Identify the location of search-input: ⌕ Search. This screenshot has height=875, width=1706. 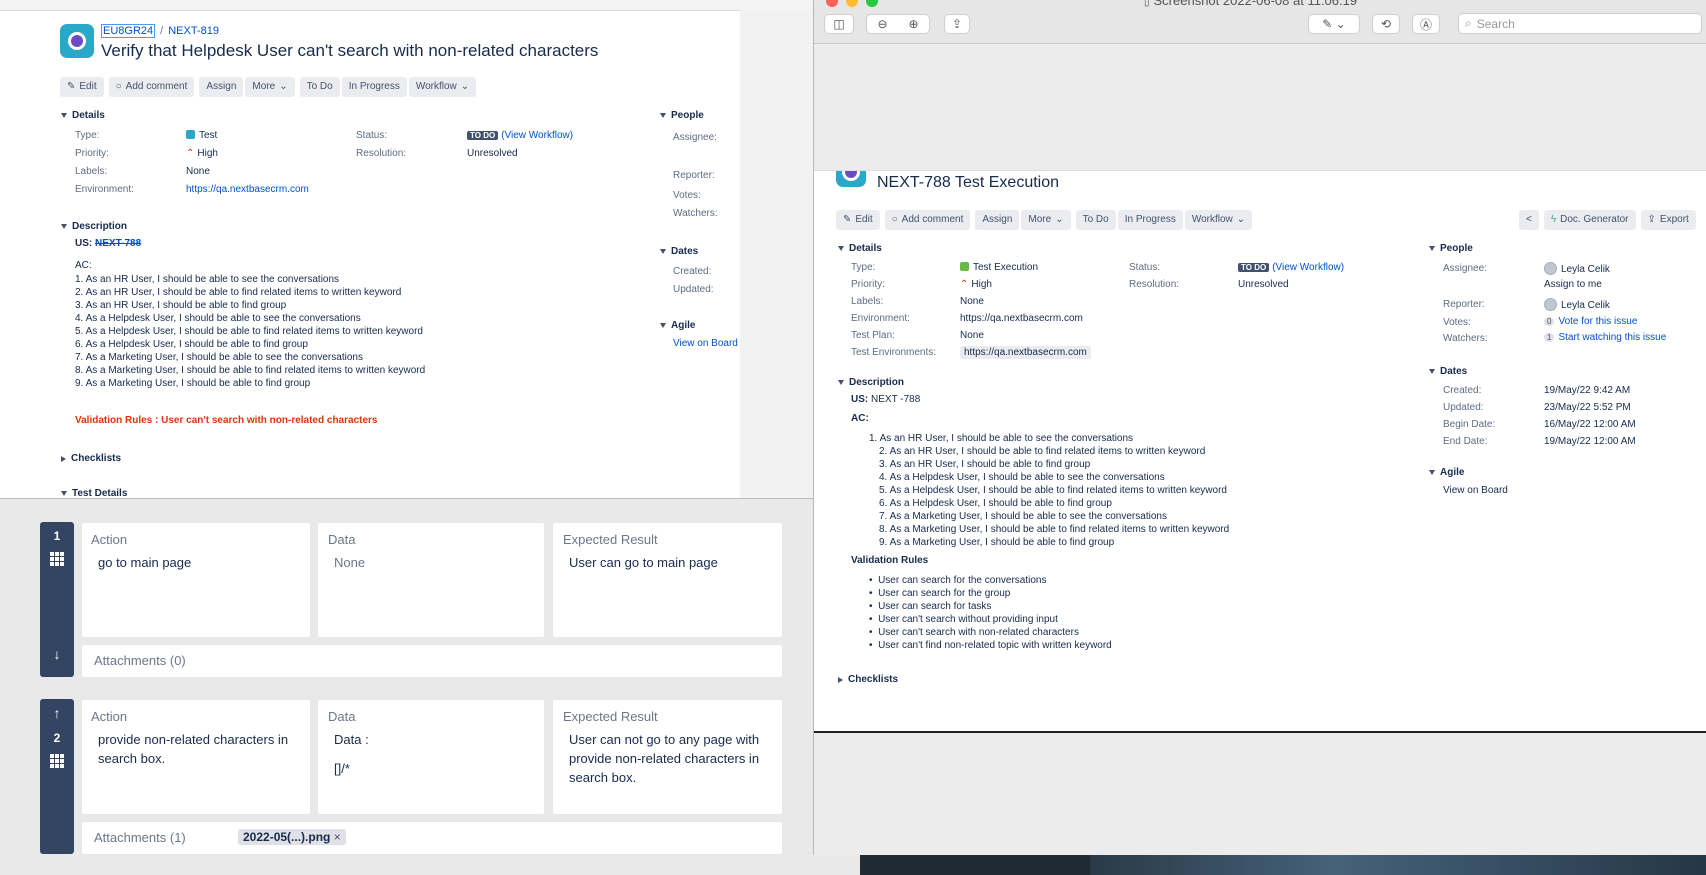
(1580, 23).